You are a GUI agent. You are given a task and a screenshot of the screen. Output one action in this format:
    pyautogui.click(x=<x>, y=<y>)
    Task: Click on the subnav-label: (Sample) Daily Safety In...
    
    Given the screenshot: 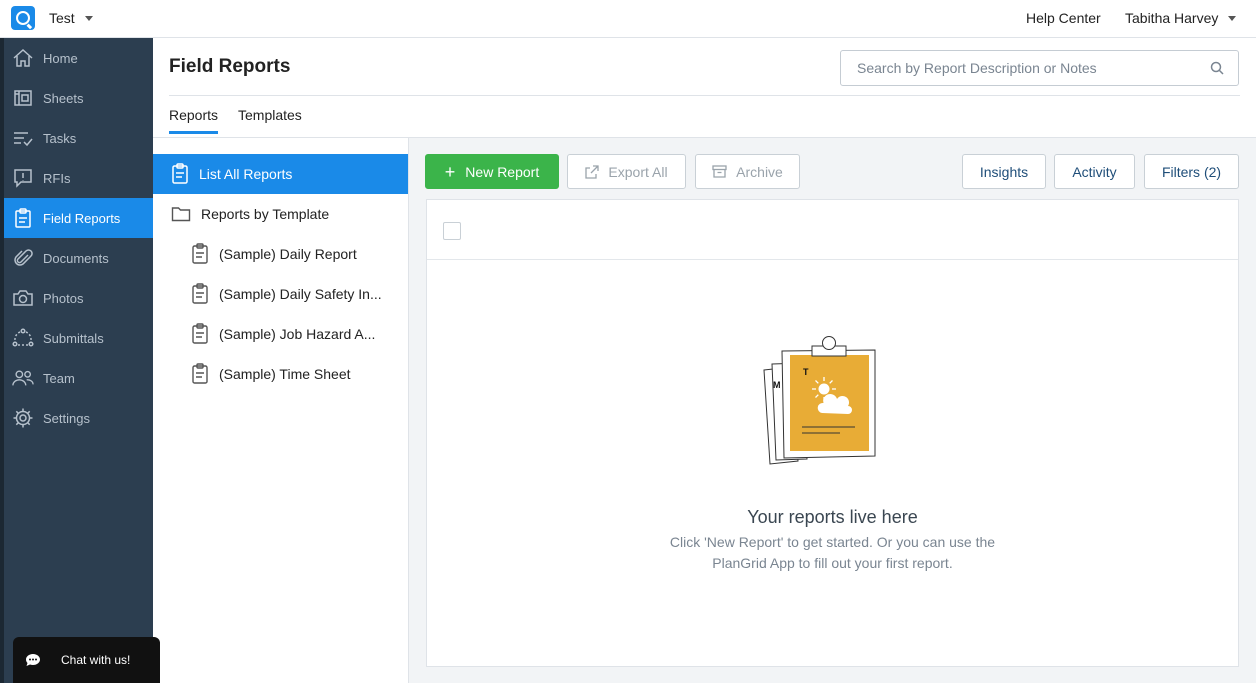 What is the action you would take?
    pyautogui.click(x=300, y=294)
    